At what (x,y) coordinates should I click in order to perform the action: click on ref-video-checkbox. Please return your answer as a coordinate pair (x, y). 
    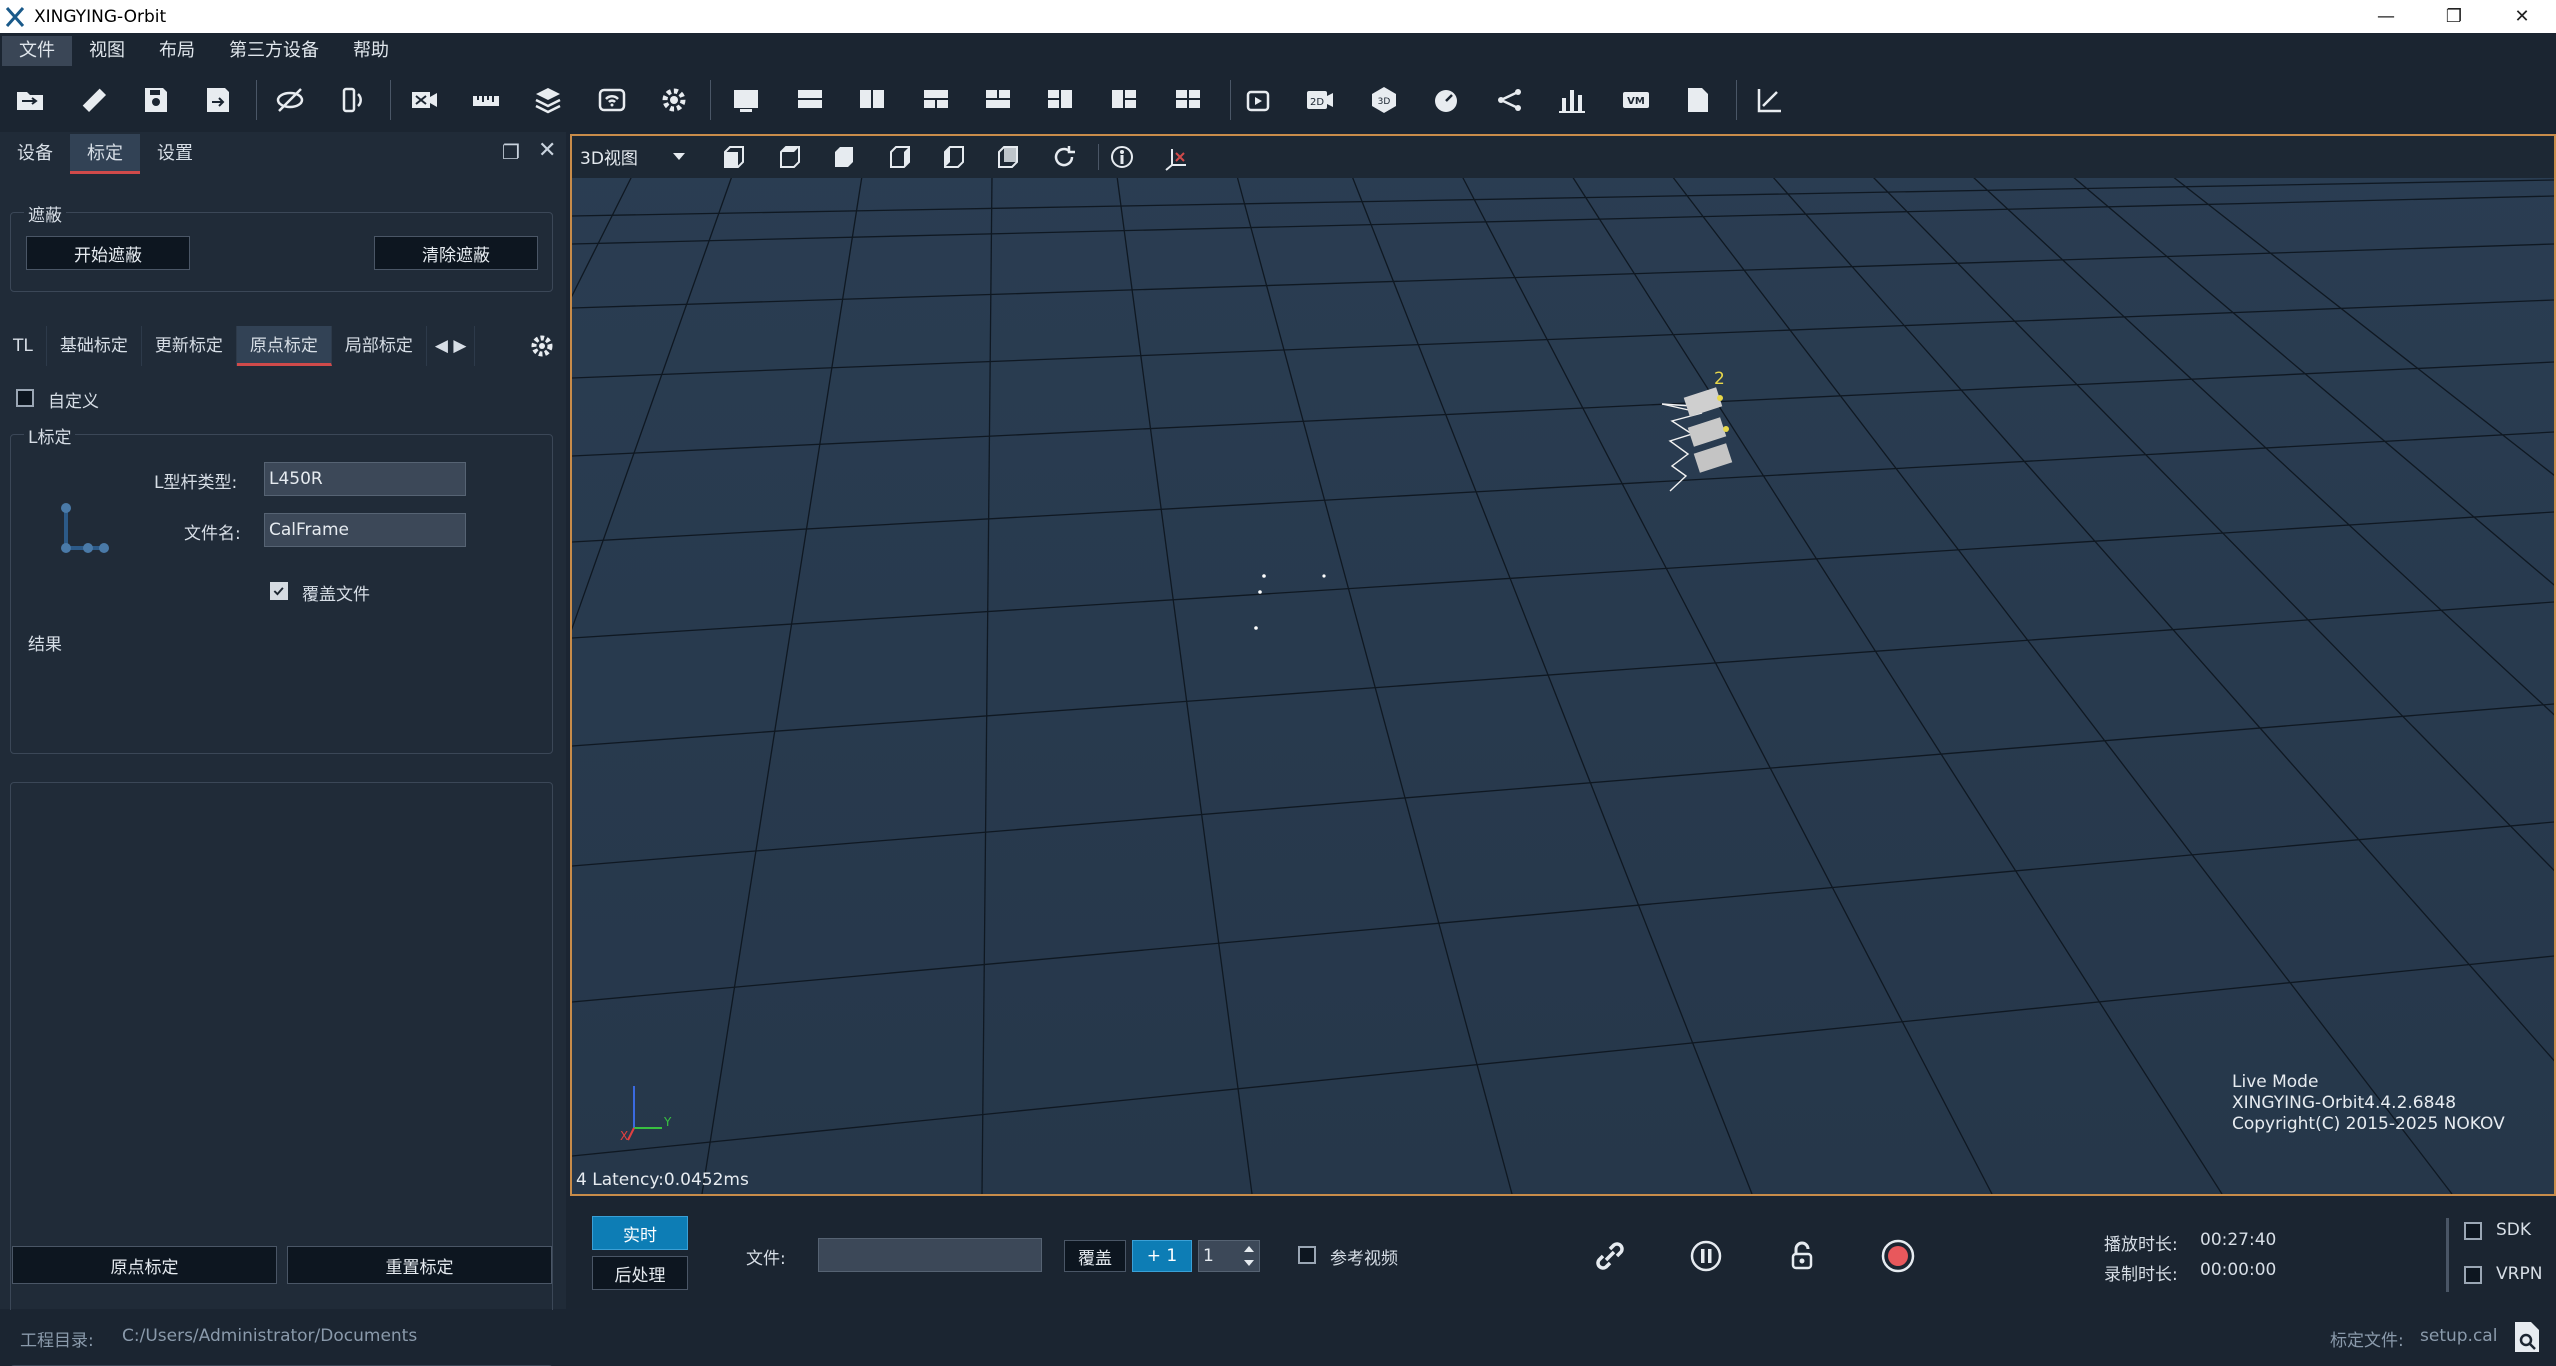
    Looking at the image, I should click on (1307, 1255).